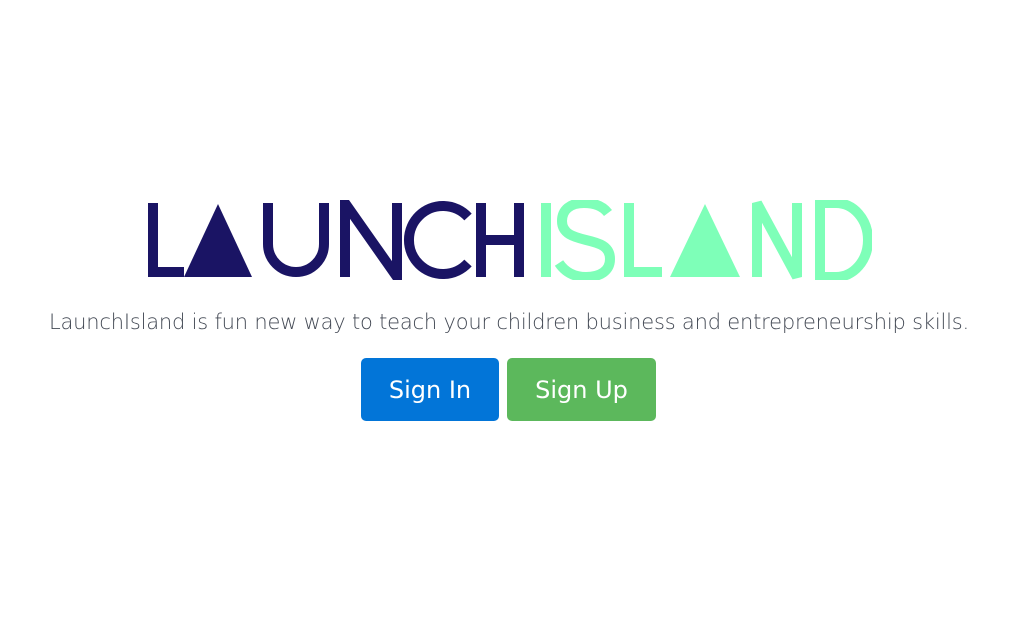  Describe the element at coordinates (430, 389) in the screenshot. I see `sign-in-button: Sign In` at that location.